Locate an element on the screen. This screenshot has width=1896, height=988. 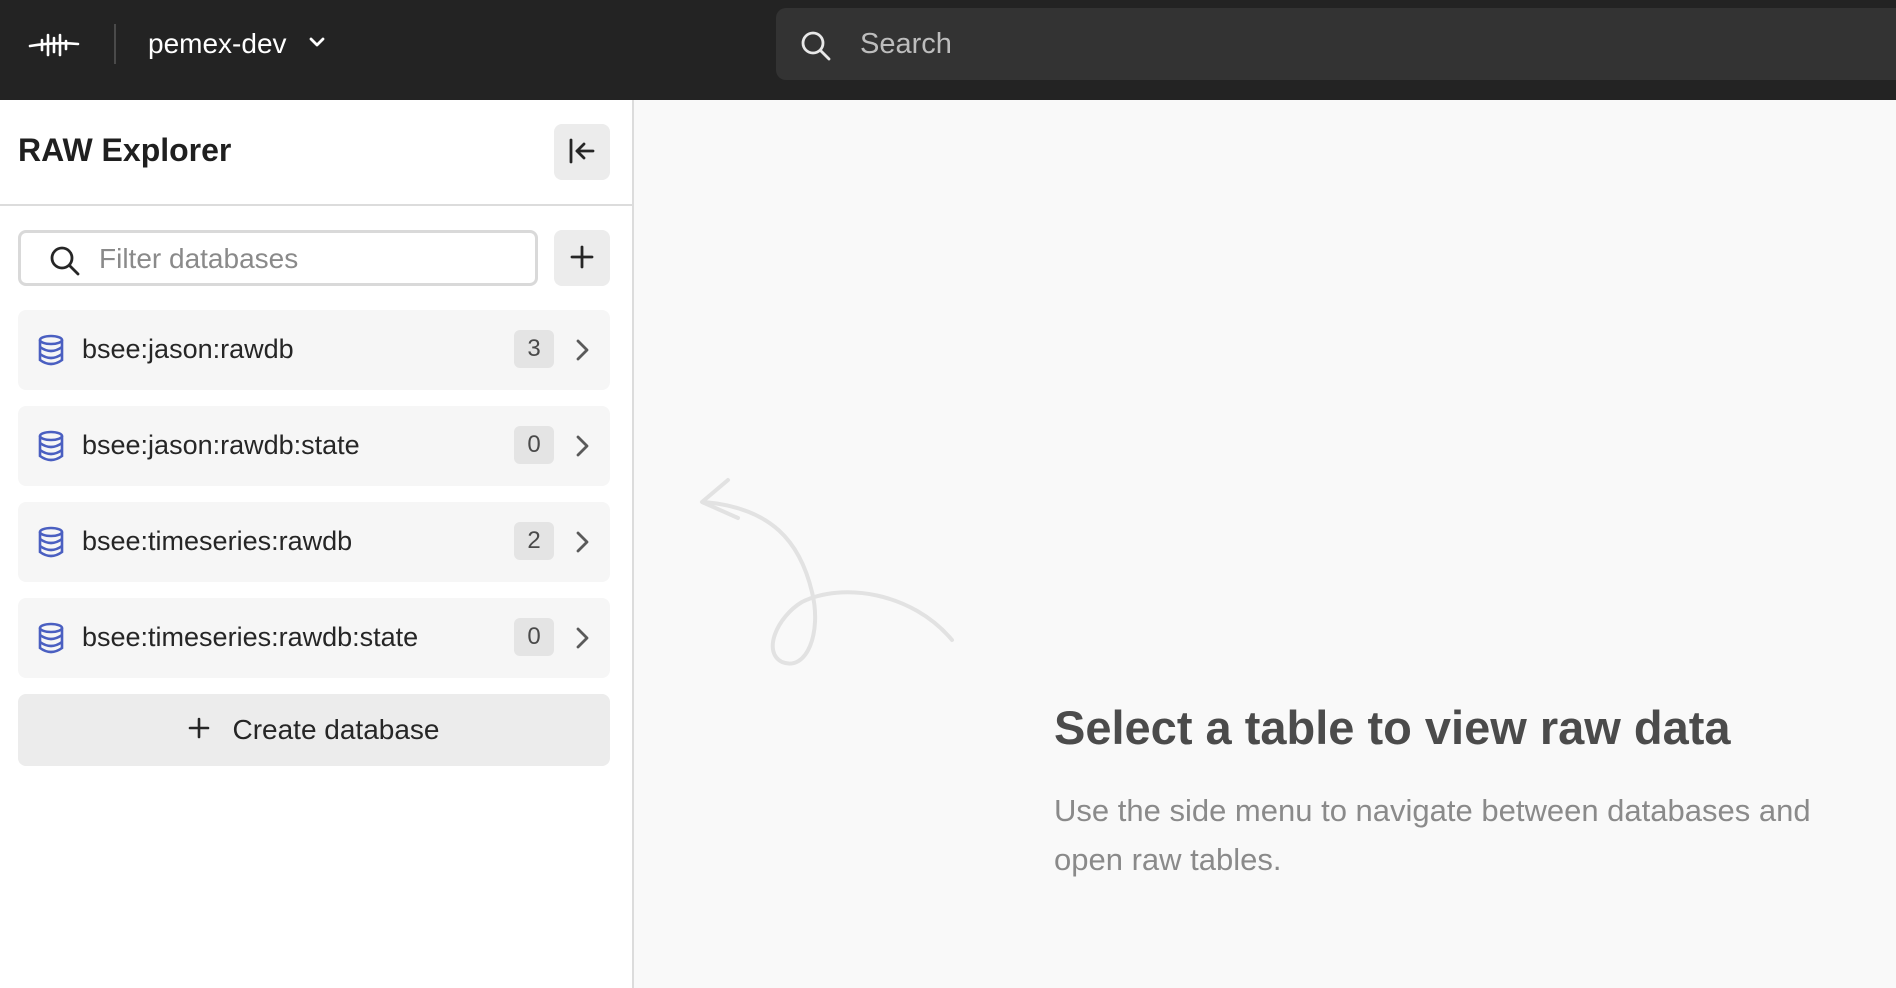
filter-databases-field is located at coordinates (278, 258).